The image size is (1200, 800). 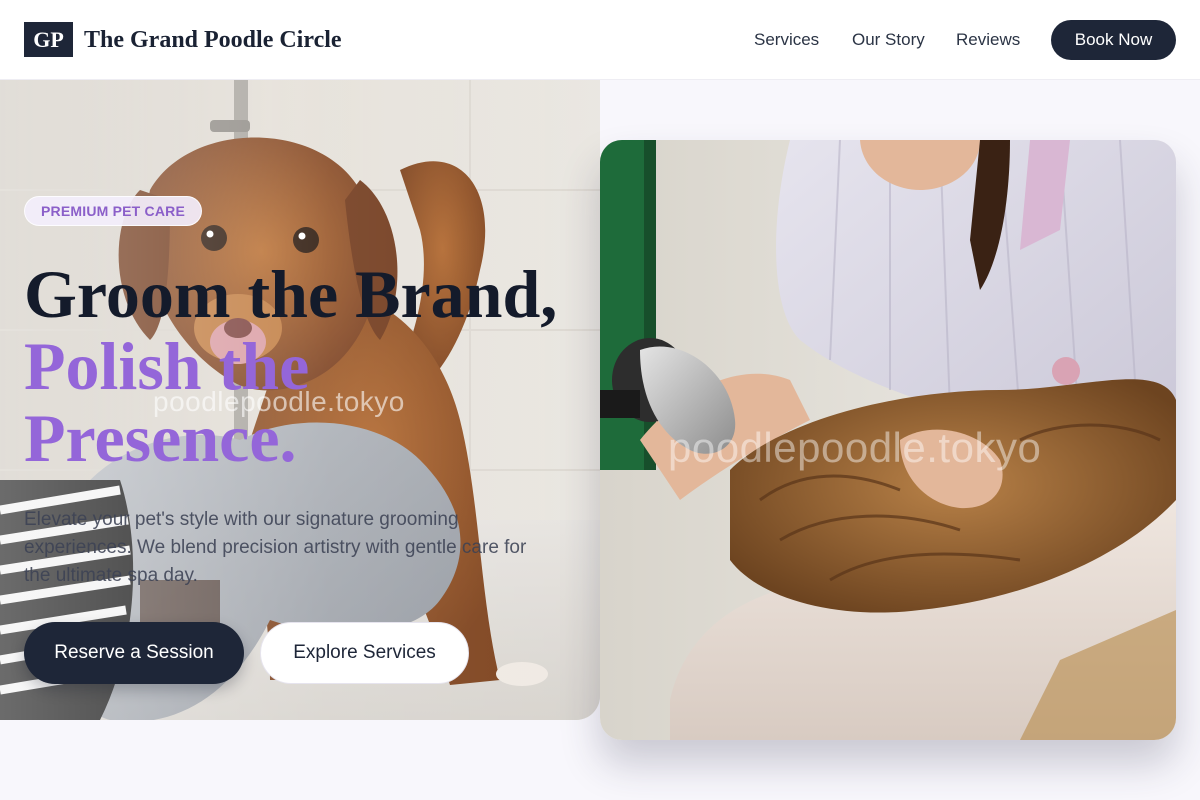 I want to click on hero-headline: Groom the Brand, Polish the Presence., so click(x=304, y=366).